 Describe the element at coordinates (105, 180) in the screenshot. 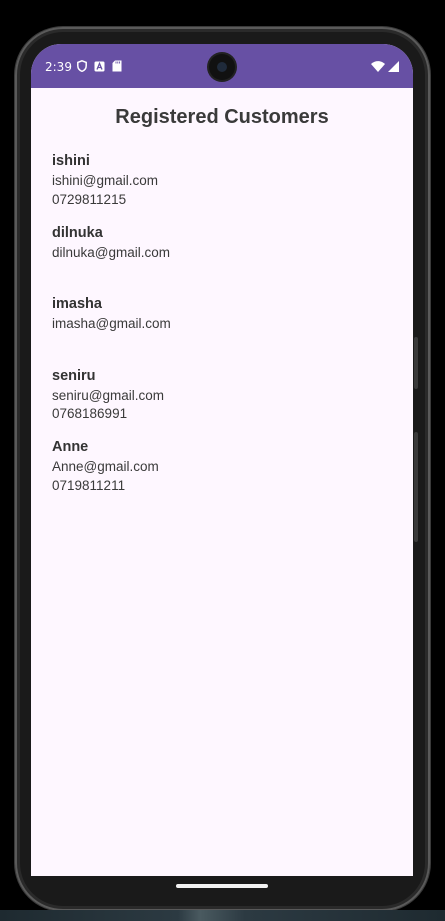

I see `customer-email: ishini@gmail.com` at that location.